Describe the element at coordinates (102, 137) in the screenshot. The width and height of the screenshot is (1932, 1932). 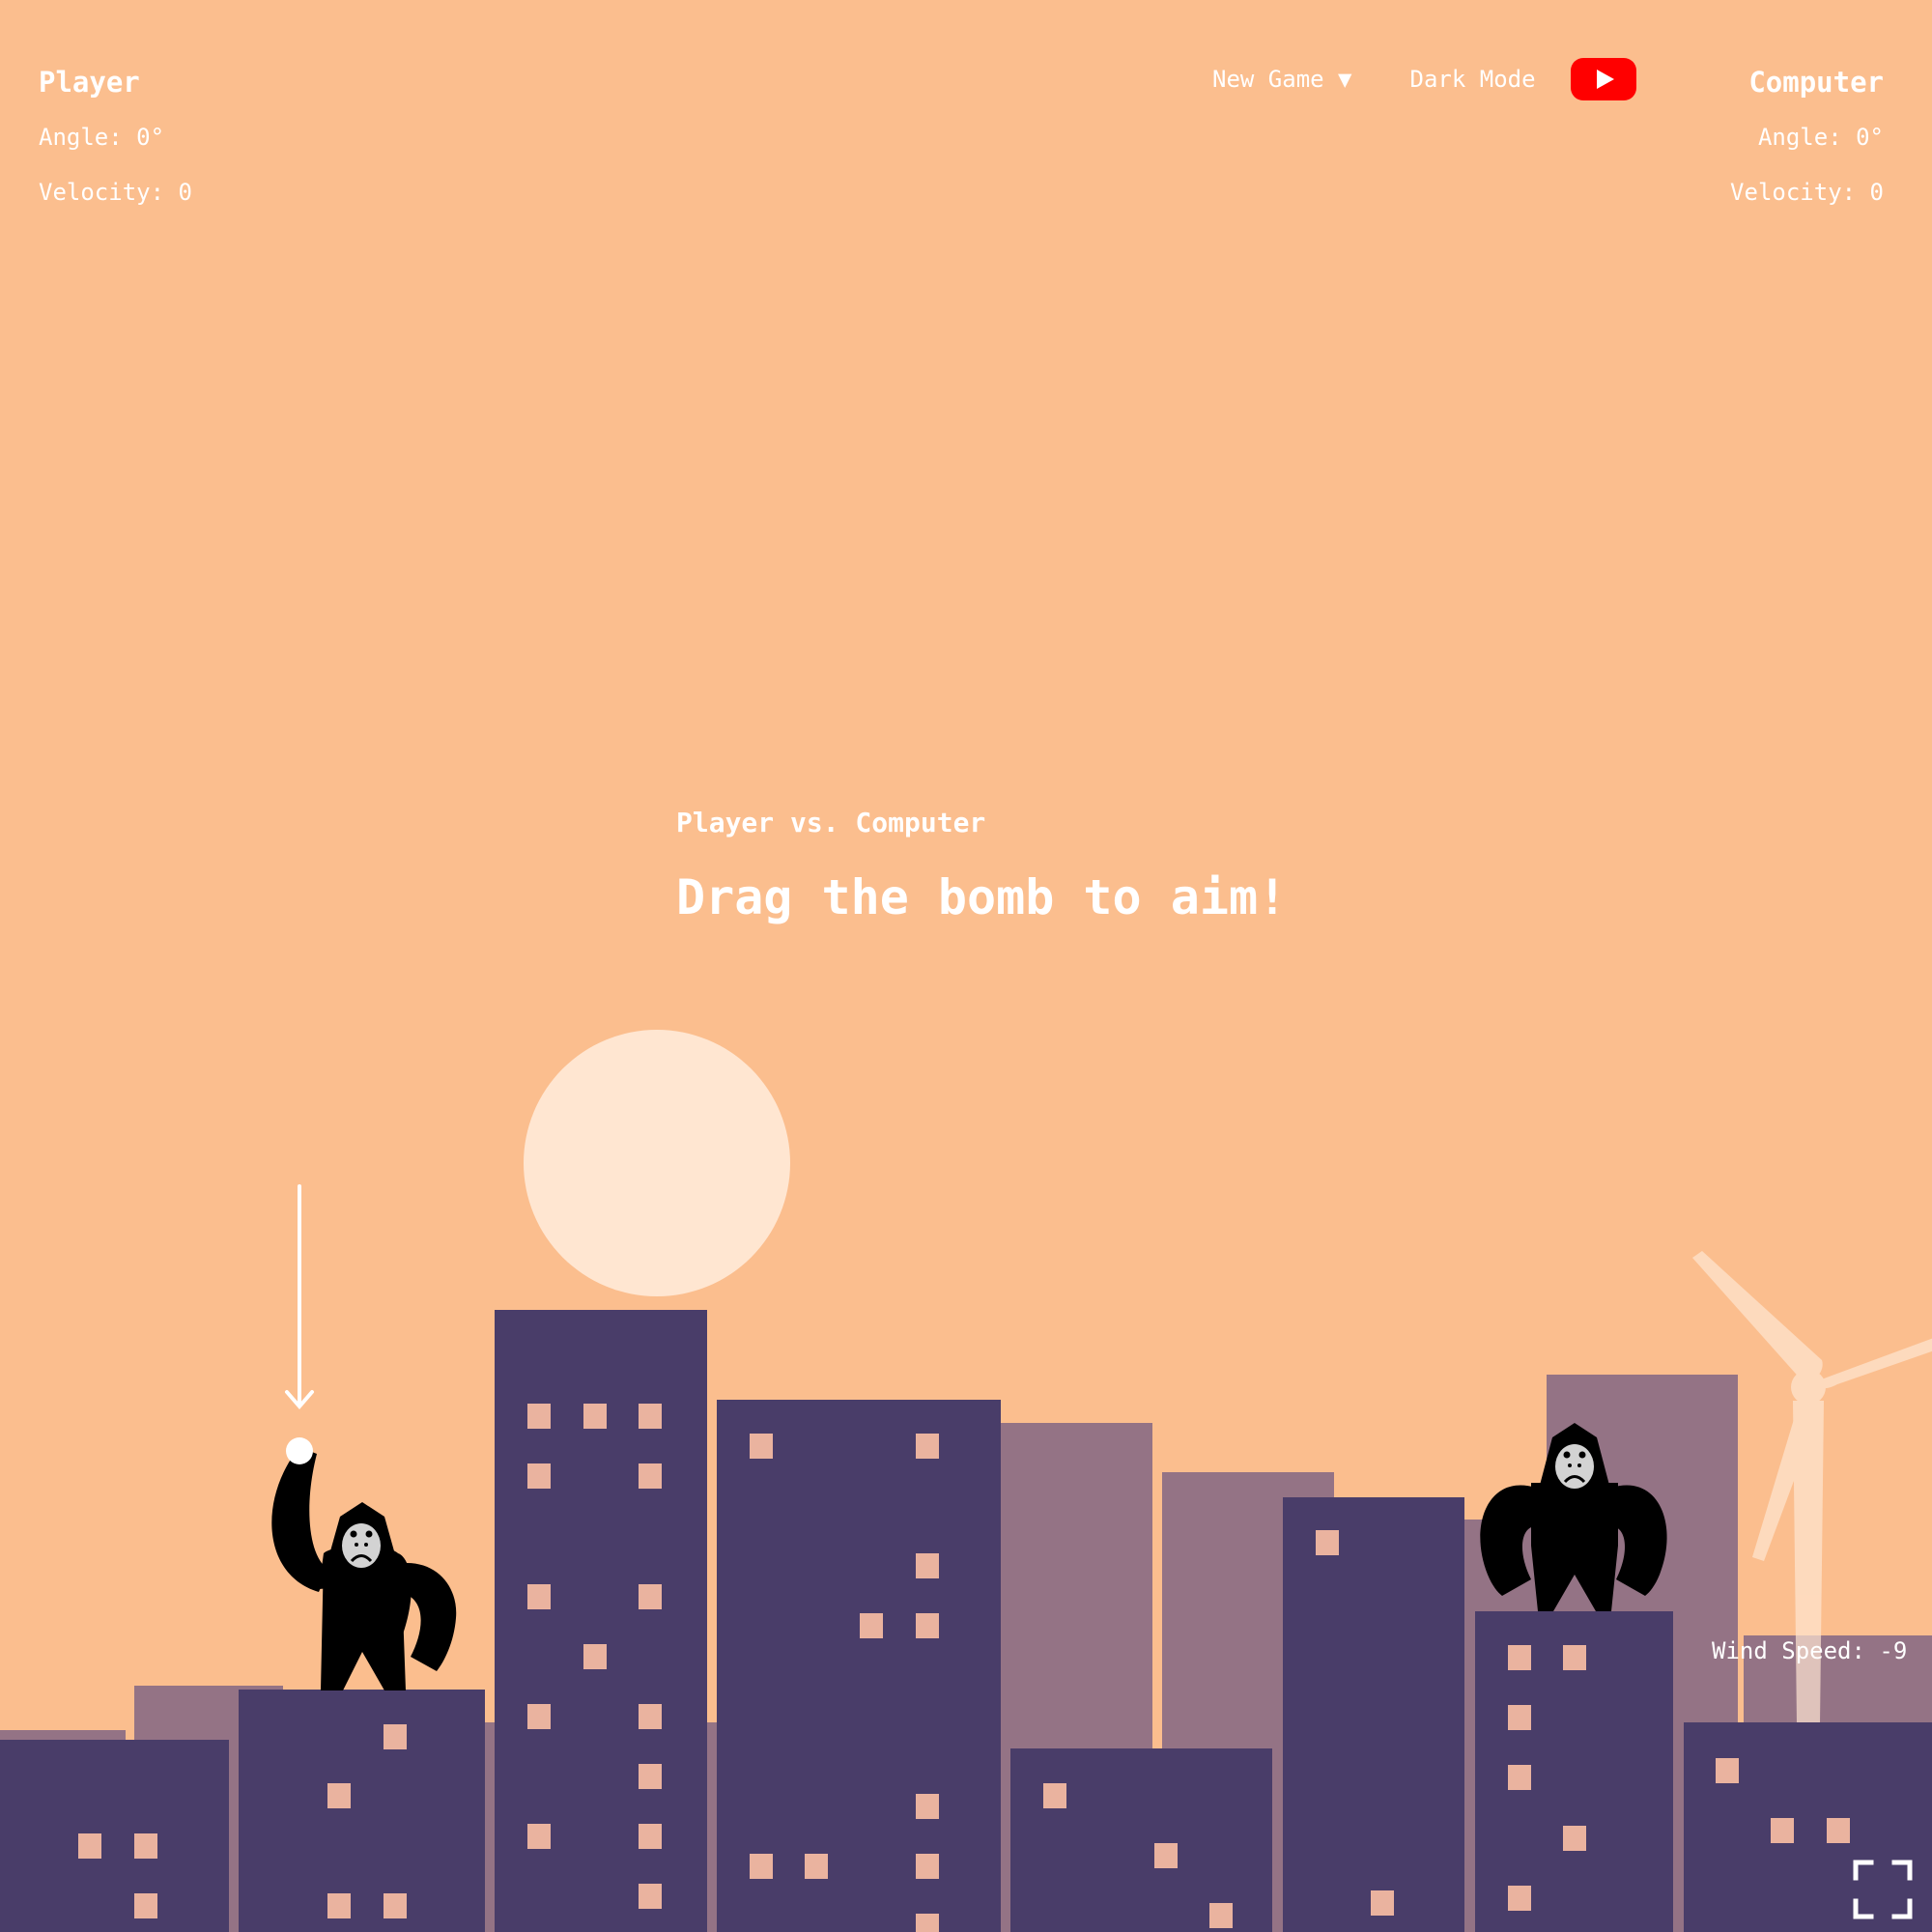
I see `player1-angle: Angle: 0°` at that location.